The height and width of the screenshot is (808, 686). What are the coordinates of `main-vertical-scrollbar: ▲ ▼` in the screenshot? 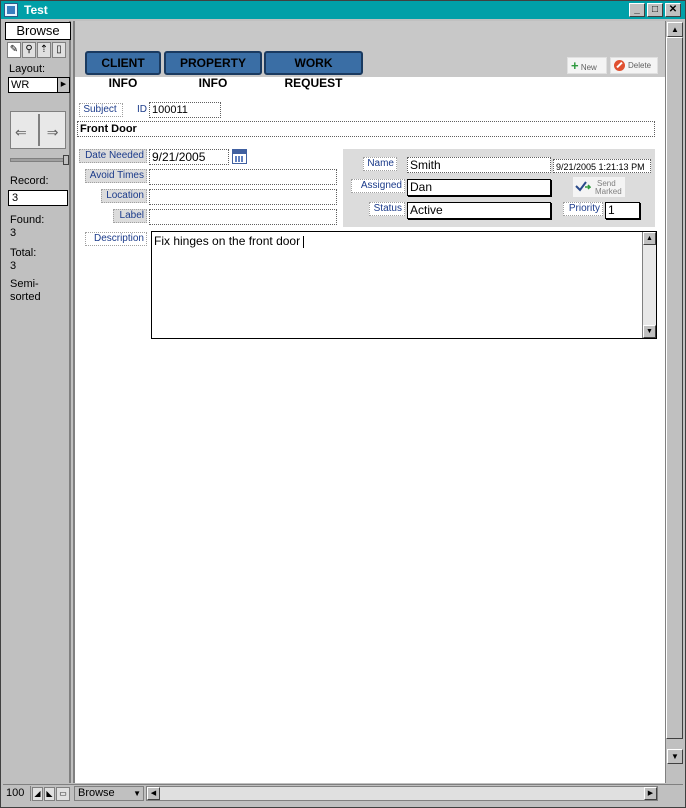 It's located at (674, 402).